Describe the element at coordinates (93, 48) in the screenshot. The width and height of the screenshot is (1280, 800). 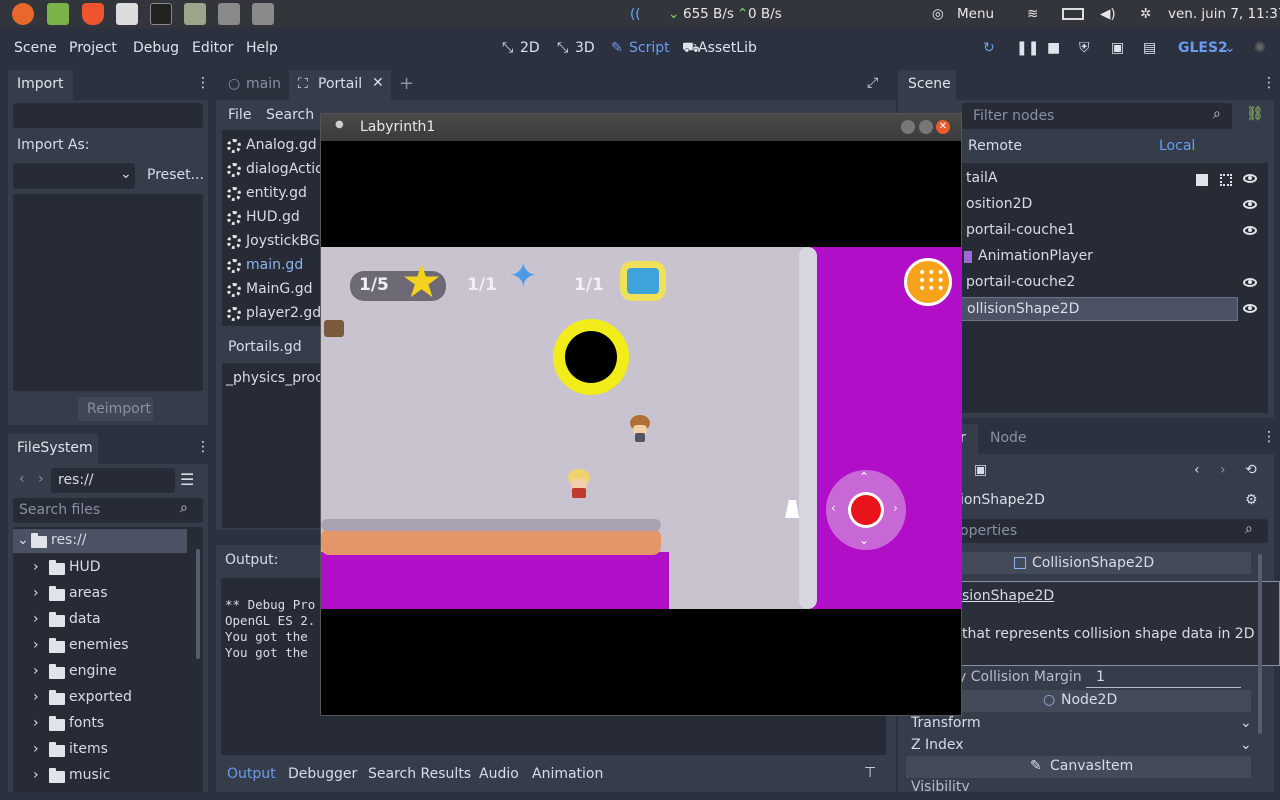
I see `menu-project: Project` at that location.